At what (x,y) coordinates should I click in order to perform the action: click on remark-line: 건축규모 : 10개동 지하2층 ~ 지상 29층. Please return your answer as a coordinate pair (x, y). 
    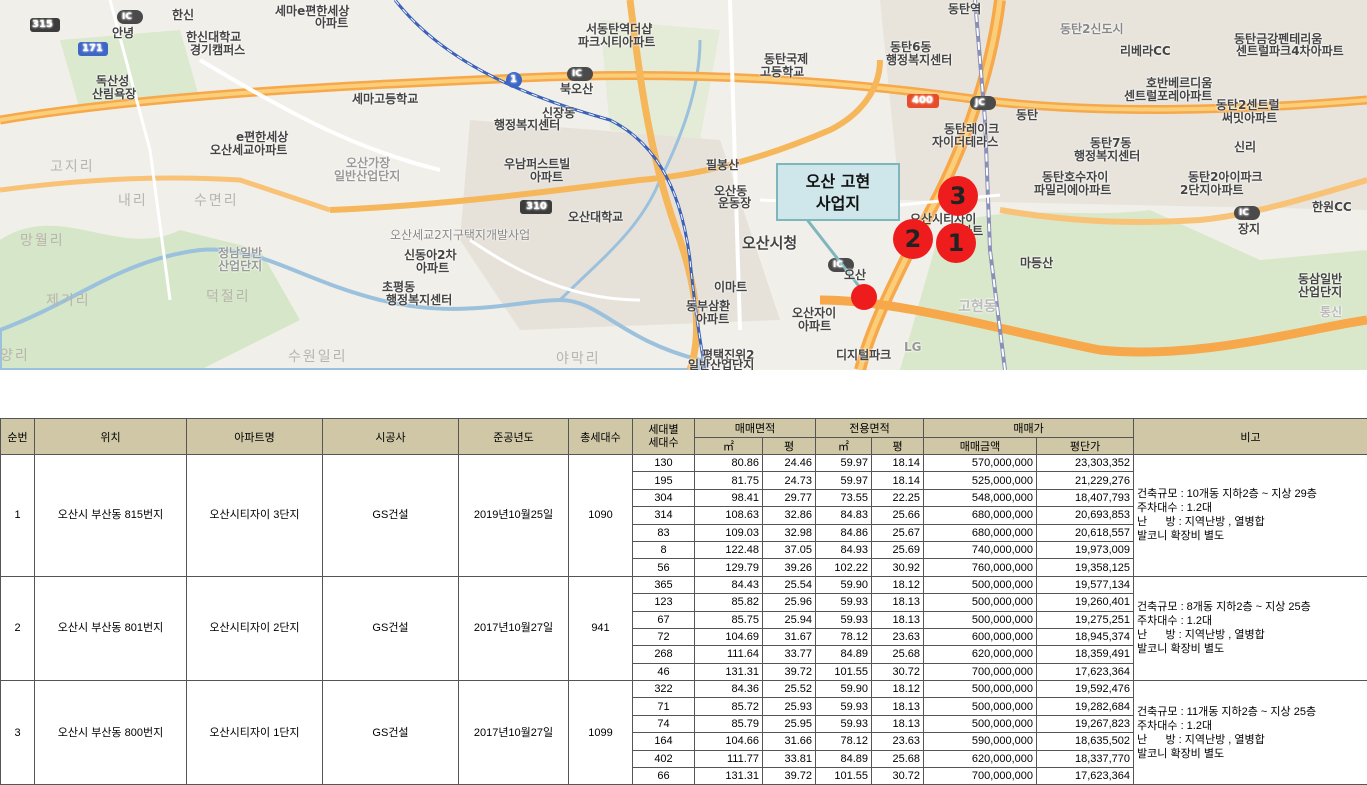
    Looking at the image, I should click on (1227, 494).